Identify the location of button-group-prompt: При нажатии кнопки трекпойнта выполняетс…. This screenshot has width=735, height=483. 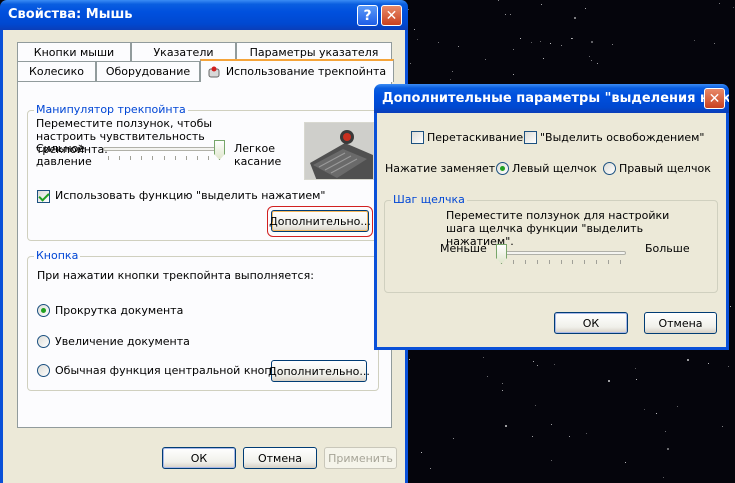
(175, 275).